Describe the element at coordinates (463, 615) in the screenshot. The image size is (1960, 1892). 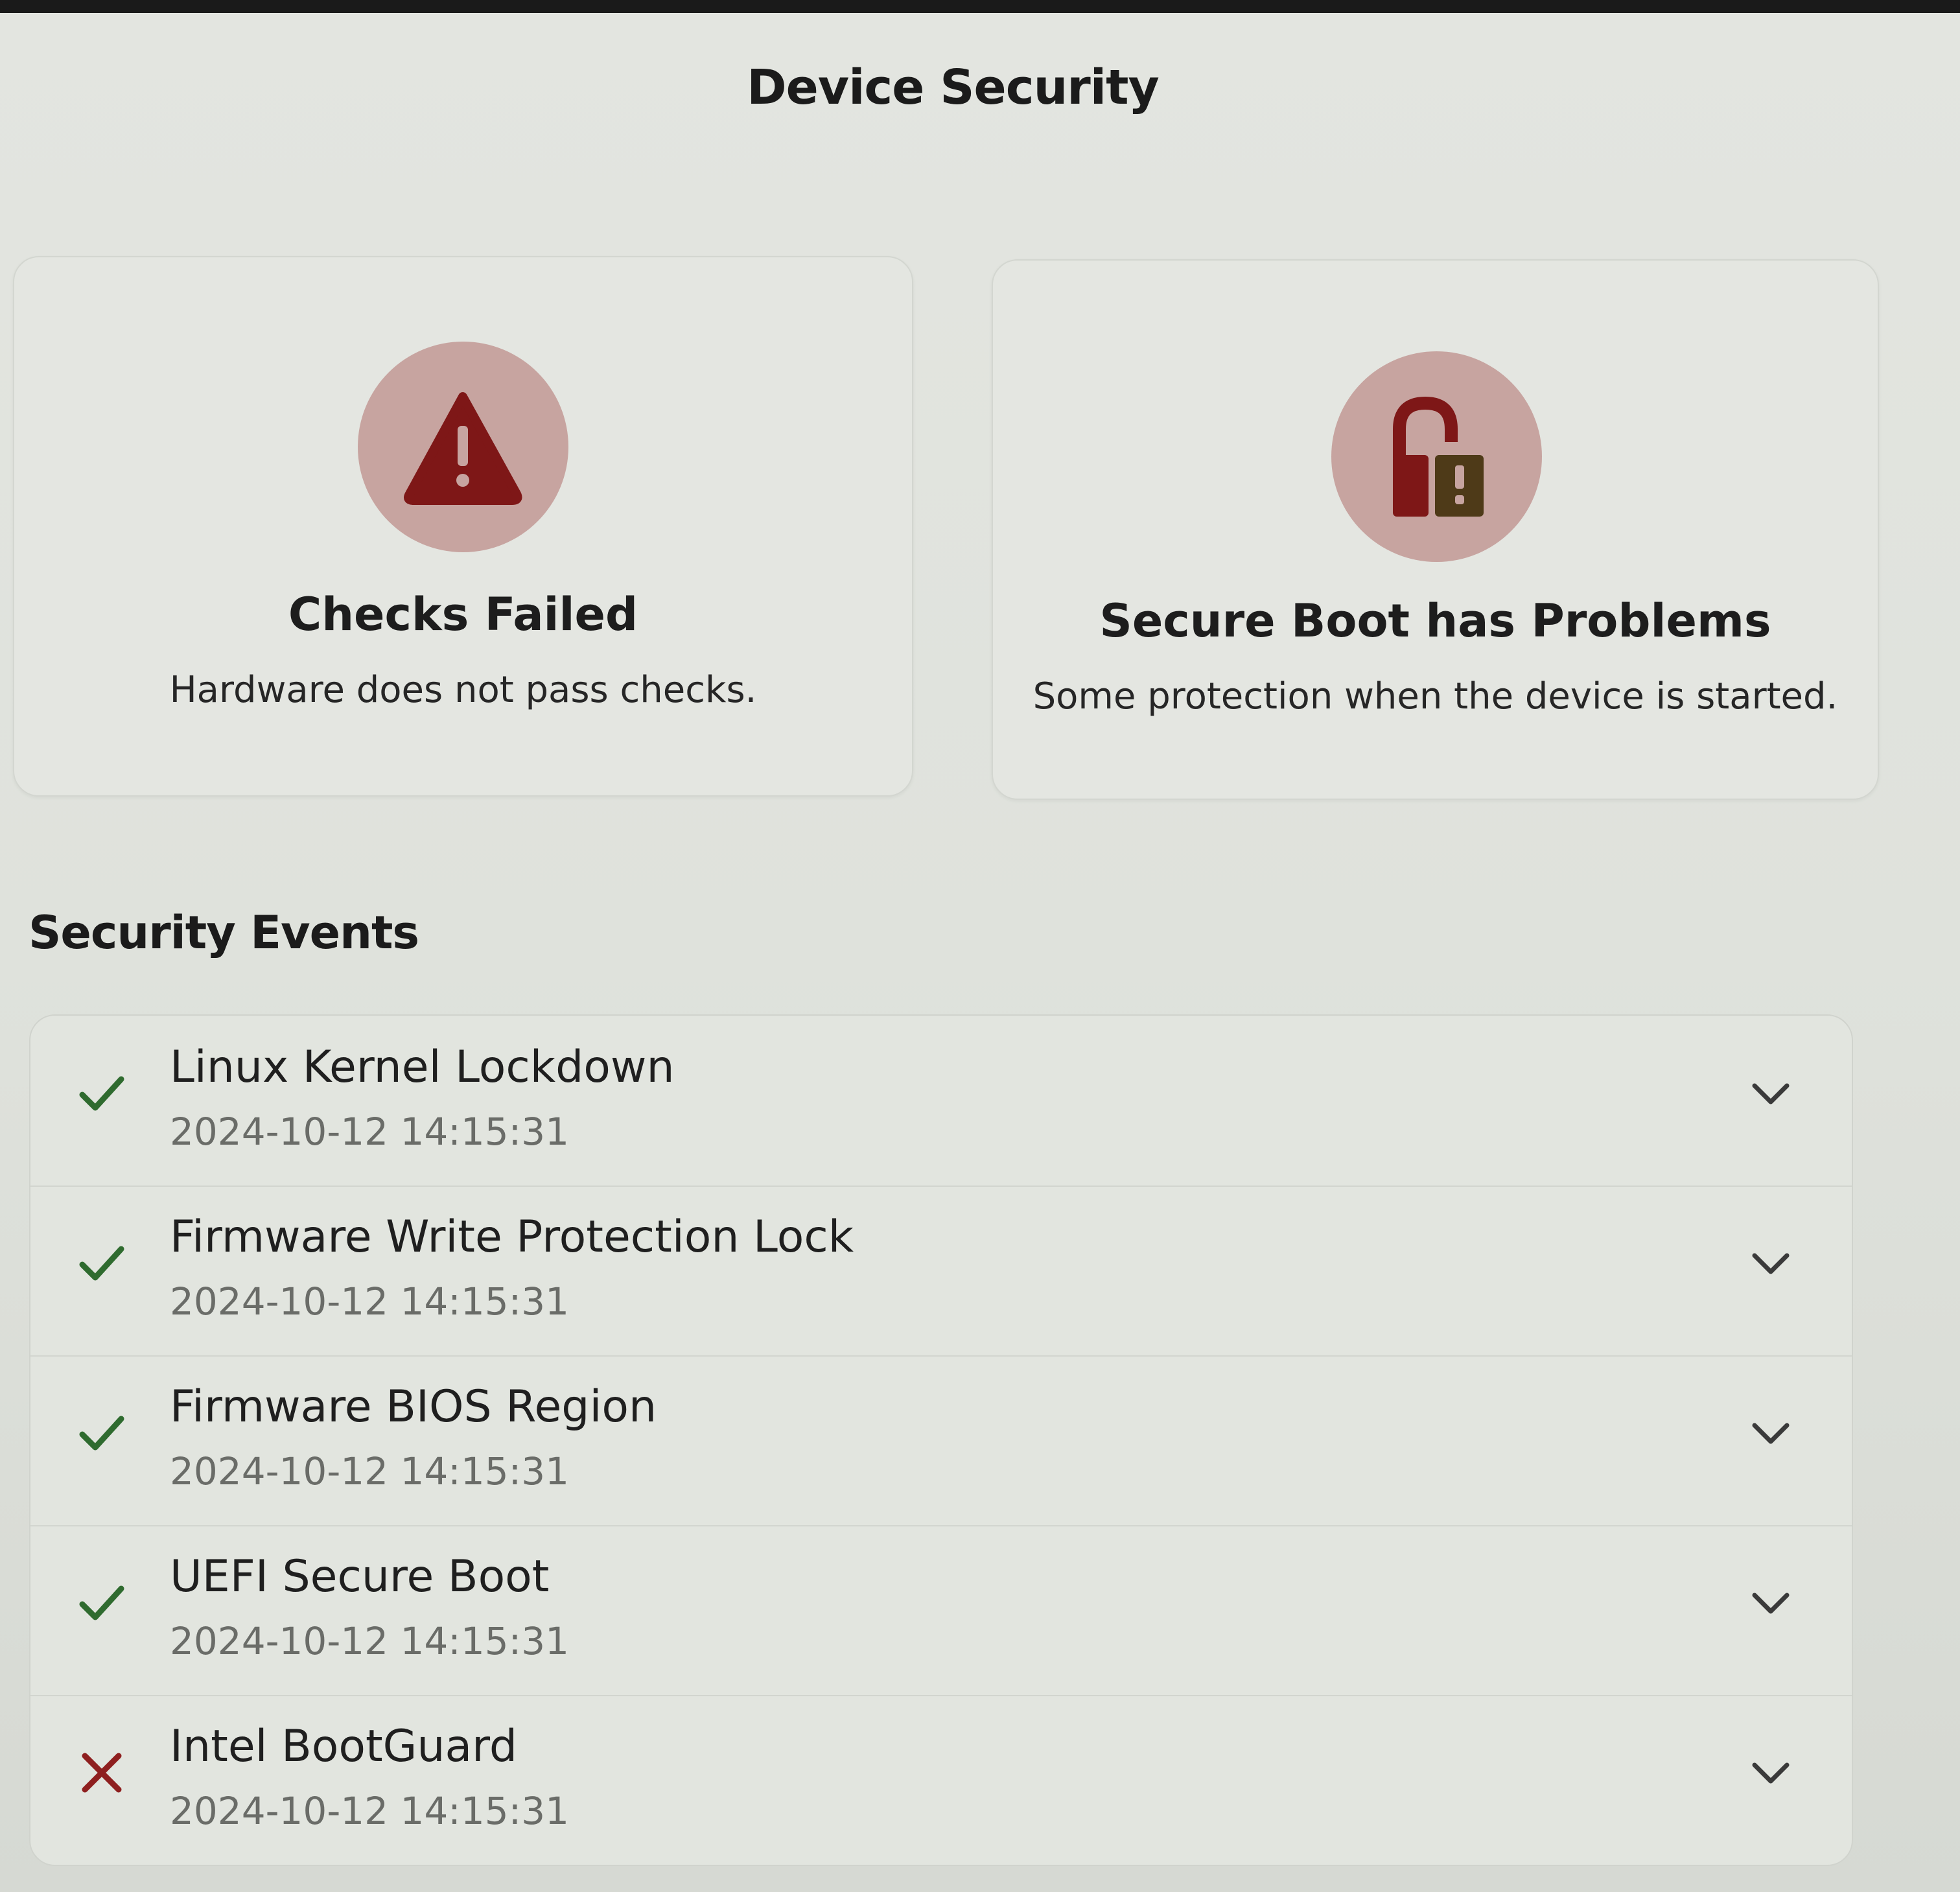
I see `checks-status-title: Checks Failed` at that location.